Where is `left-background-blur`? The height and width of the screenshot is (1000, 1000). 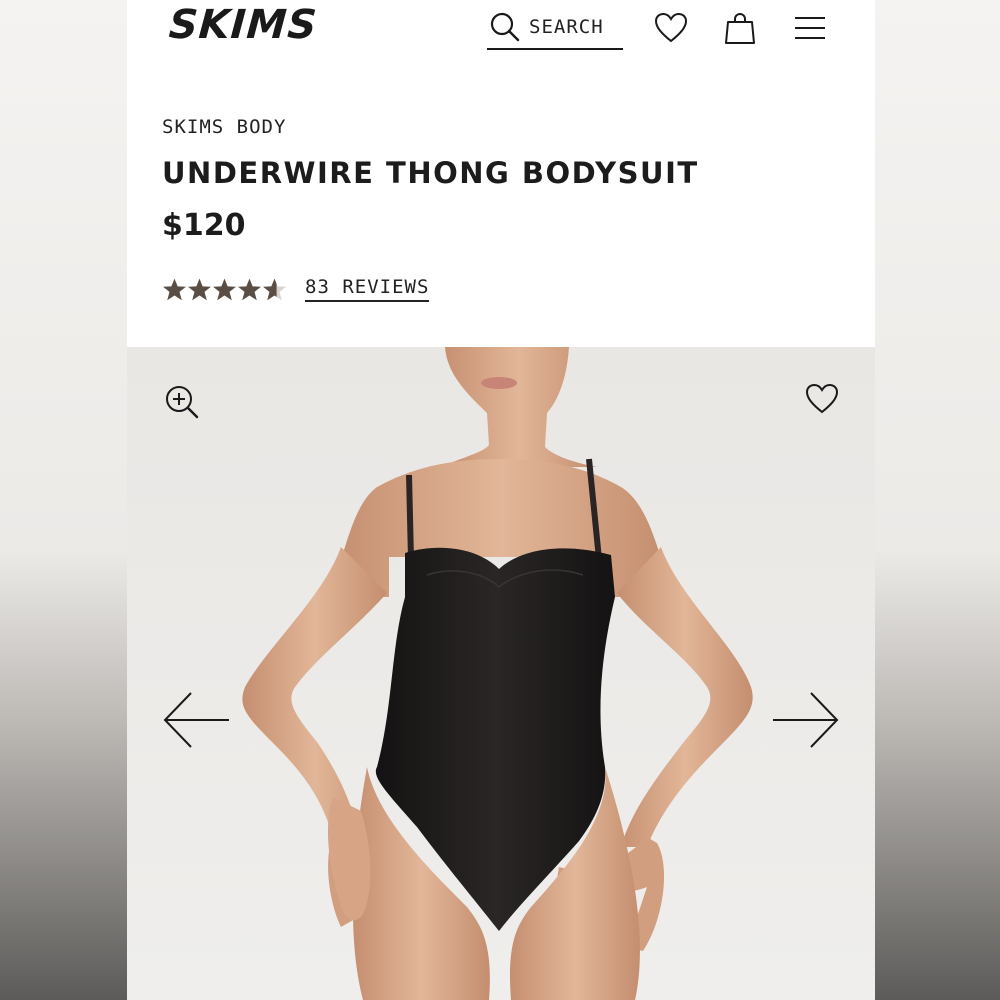
left-background-blur is located at coordinates (63, 500).